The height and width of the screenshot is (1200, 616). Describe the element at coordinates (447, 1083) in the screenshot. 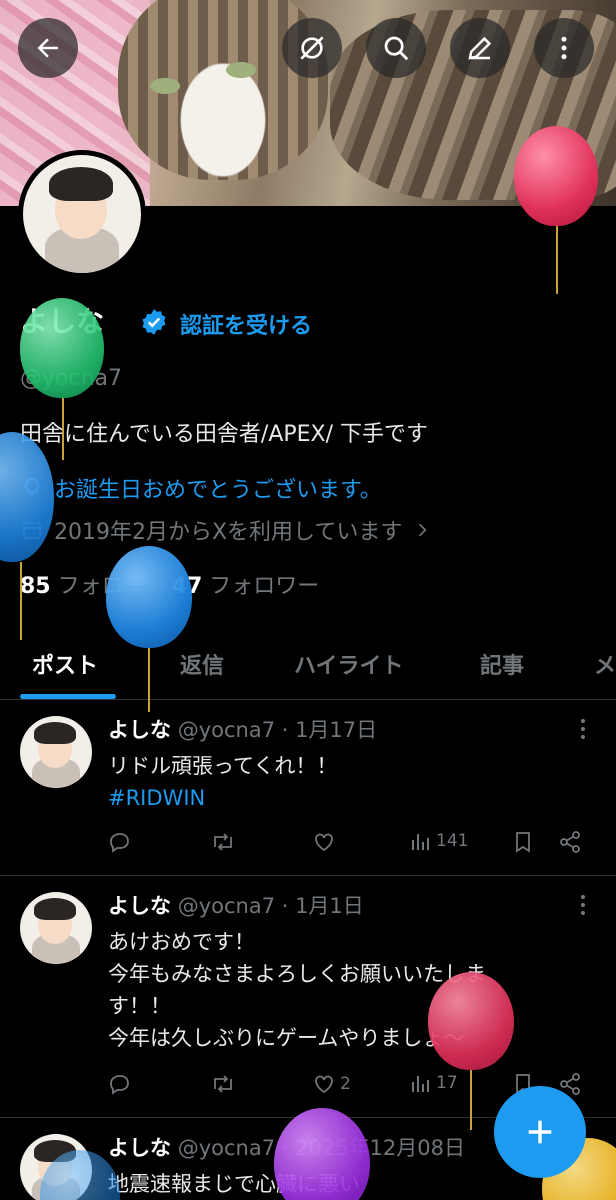

I see `view-count: 17` at that location.